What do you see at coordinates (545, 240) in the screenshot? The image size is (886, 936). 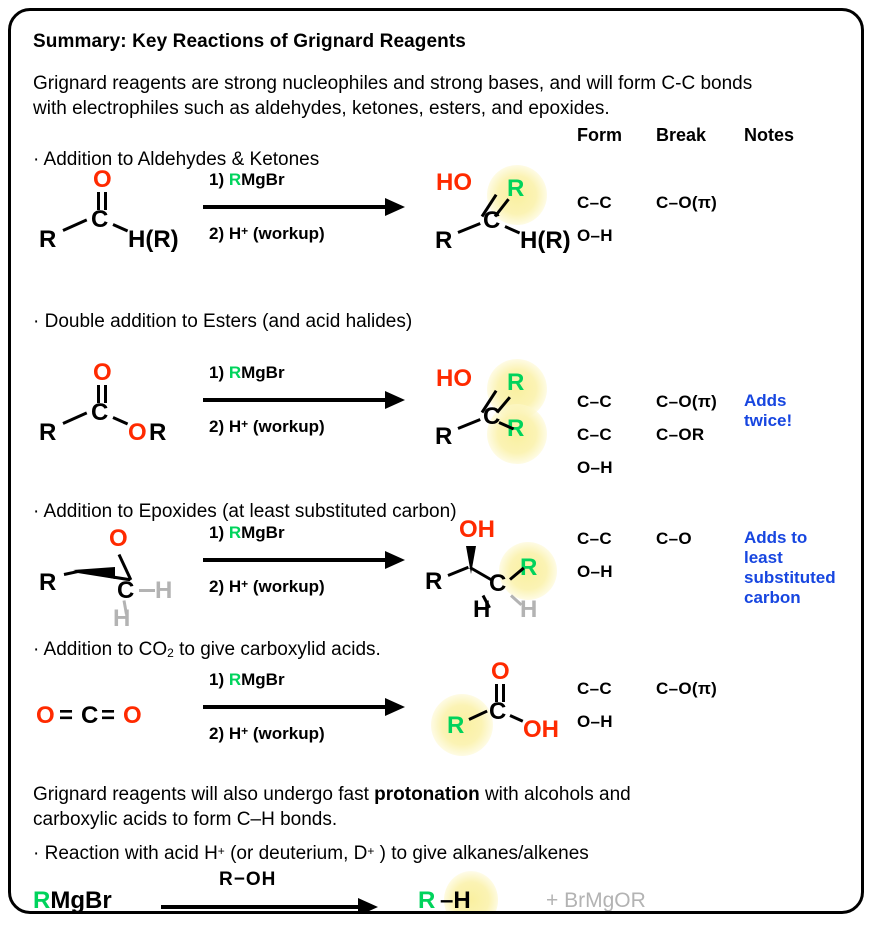 I see `atom-h-r-right: H(R)` at bounding box center [545, 240].